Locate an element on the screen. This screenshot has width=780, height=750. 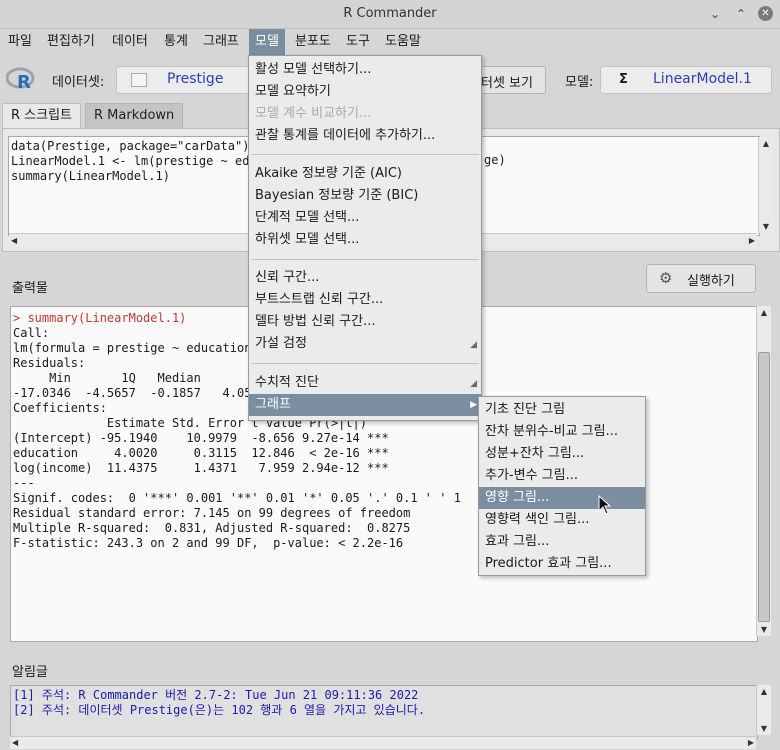
script-vscrollbar: ▲ ▼ is located at coordinates (765, 185).